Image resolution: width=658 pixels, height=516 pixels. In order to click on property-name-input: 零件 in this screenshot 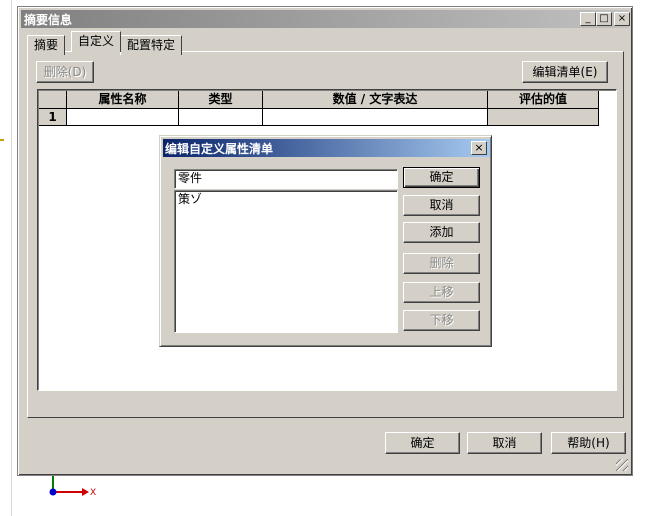, I will do `click(286, 179)`.